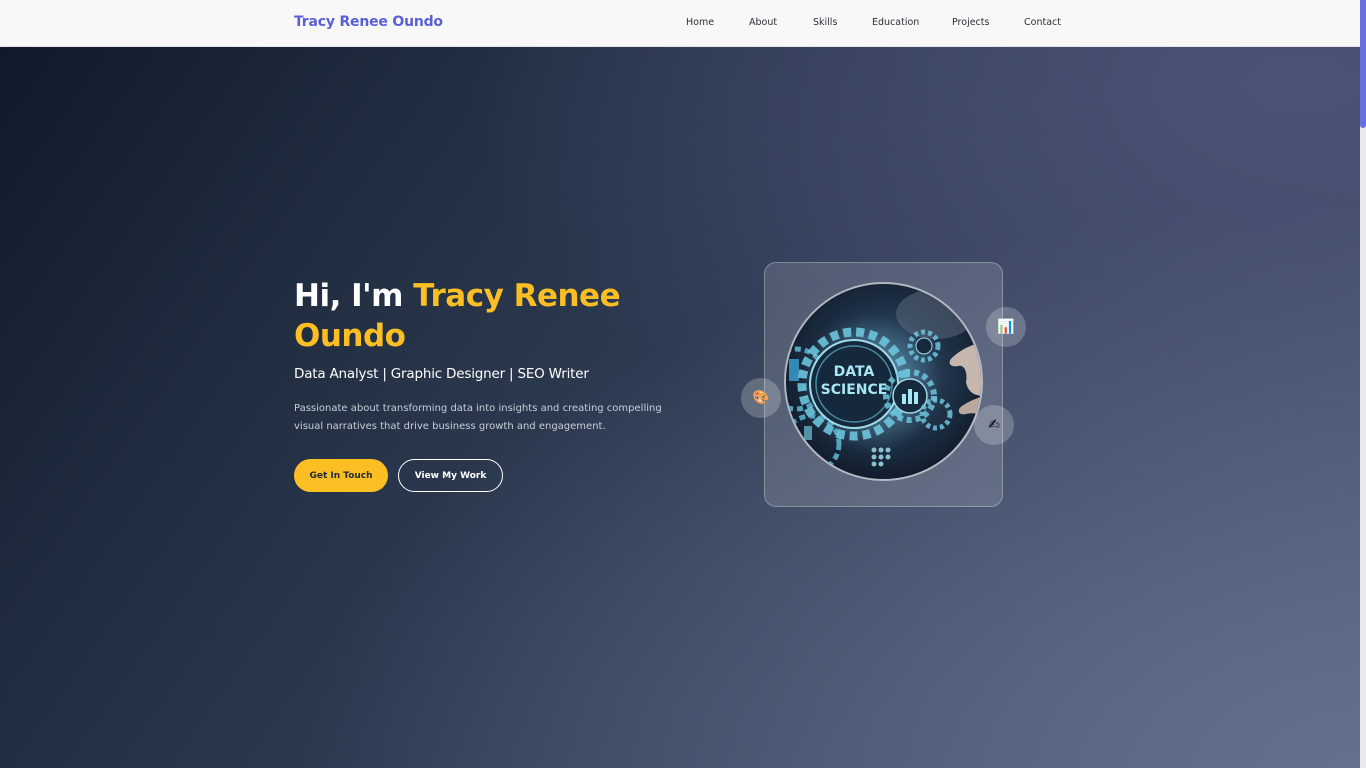  I want to click on writing-hand-icon: ✍, so click(994, 425).